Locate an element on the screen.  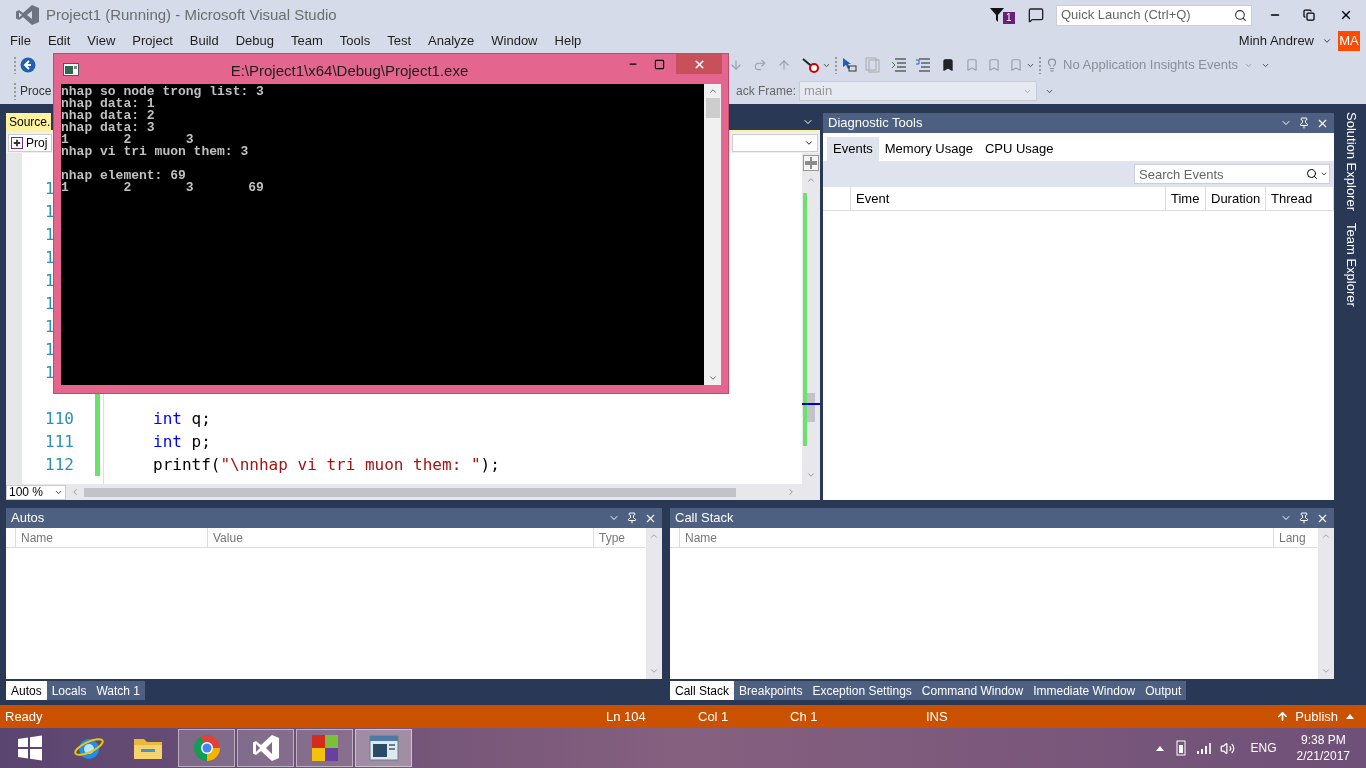
step-out-icon is located at coordinates (784, 65).